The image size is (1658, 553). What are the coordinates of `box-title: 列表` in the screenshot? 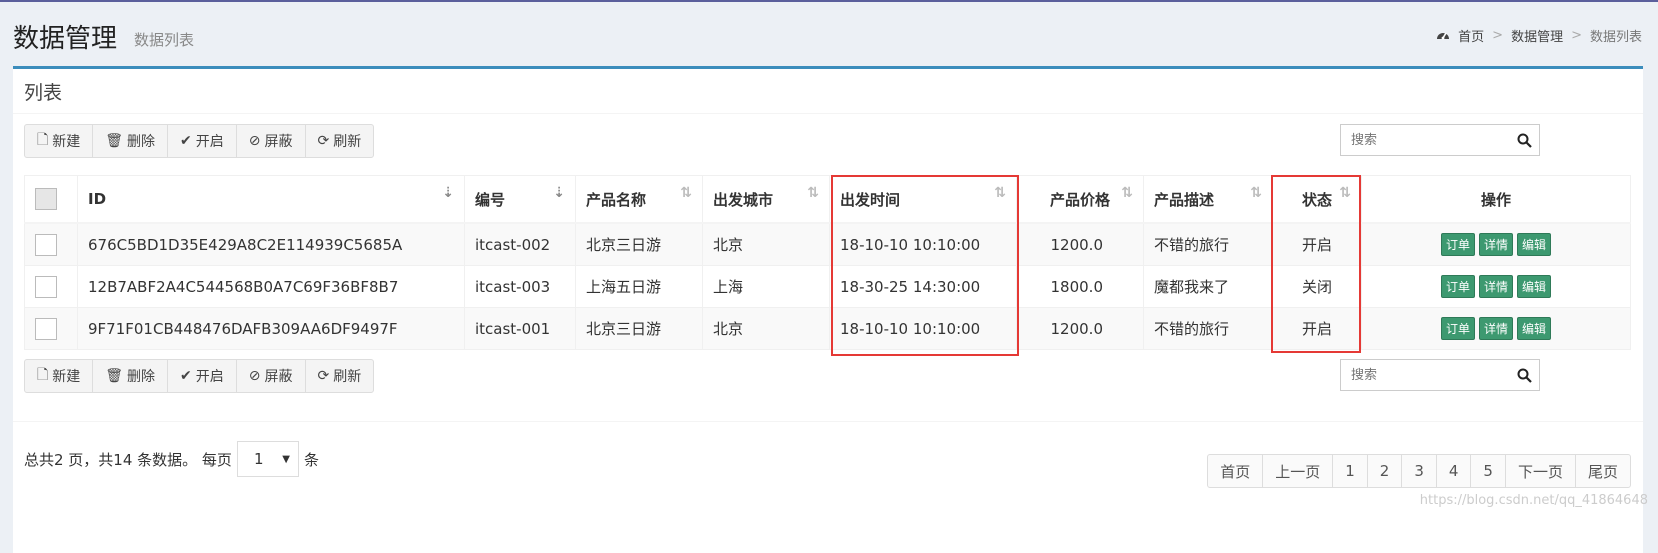 It's located at (43, 93).